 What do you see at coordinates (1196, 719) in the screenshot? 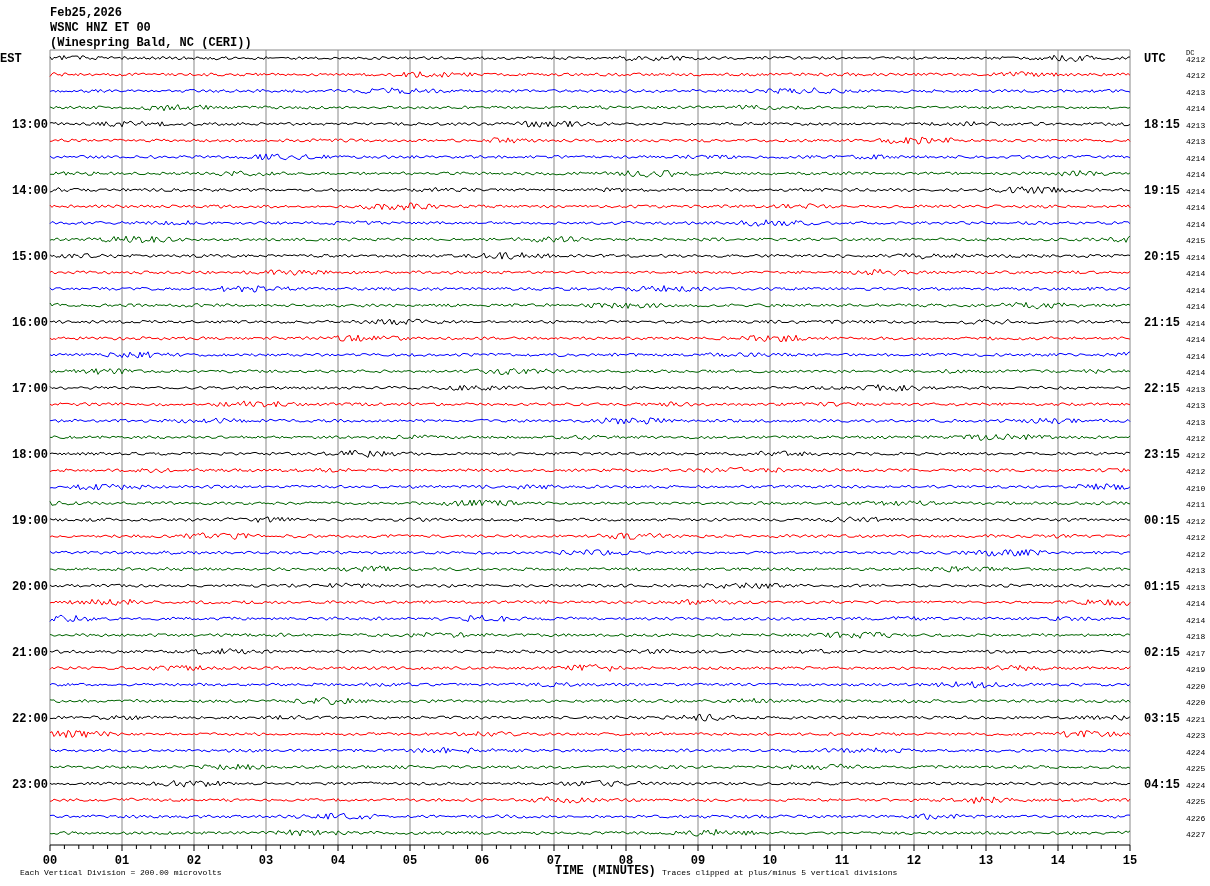
I see `dc-offset-value: 4221` at bounding box center [1196, 719].